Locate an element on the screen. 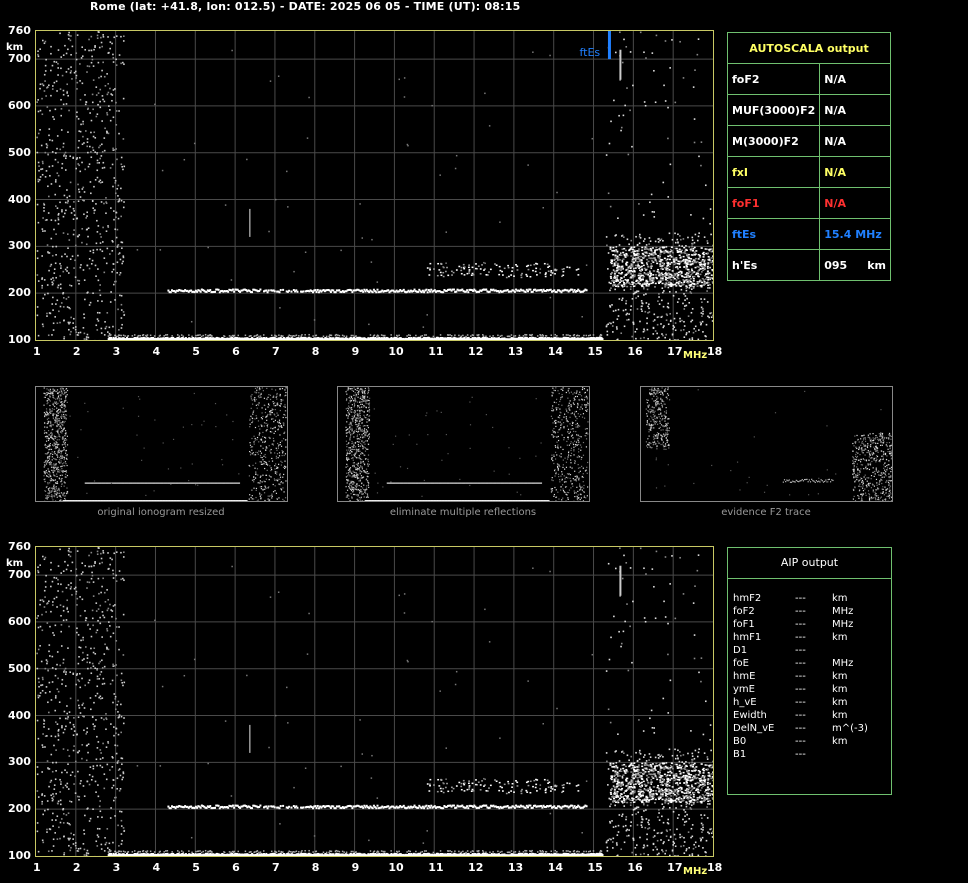 The height and width of the screenshot is (883, 968). aip-param-name: hmF2 is located at coordinates (747, 598).